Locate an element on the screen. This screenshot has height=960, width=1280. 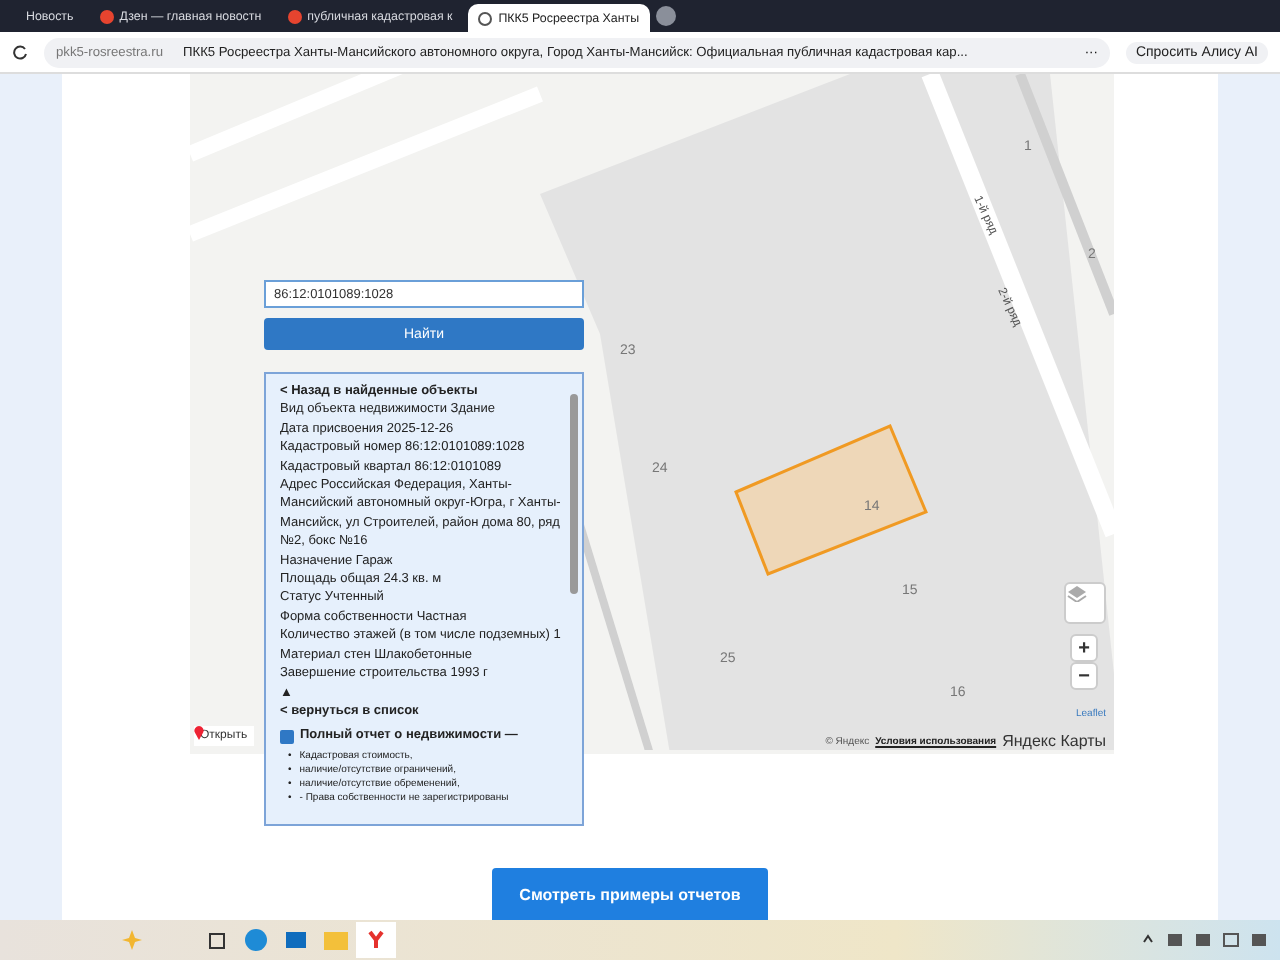
report-checkbox is located at coordinates (287, 736).